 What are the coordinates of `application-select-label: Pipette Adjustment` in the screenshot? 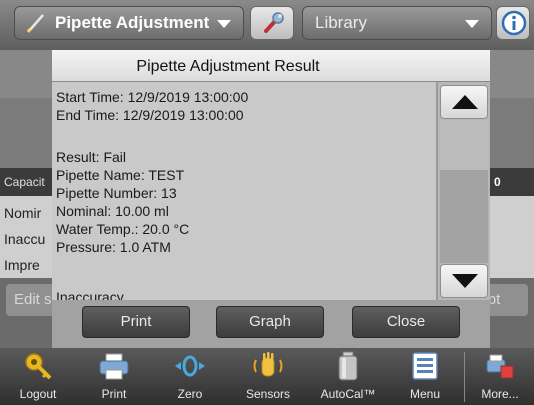 It's located at (132, 22).